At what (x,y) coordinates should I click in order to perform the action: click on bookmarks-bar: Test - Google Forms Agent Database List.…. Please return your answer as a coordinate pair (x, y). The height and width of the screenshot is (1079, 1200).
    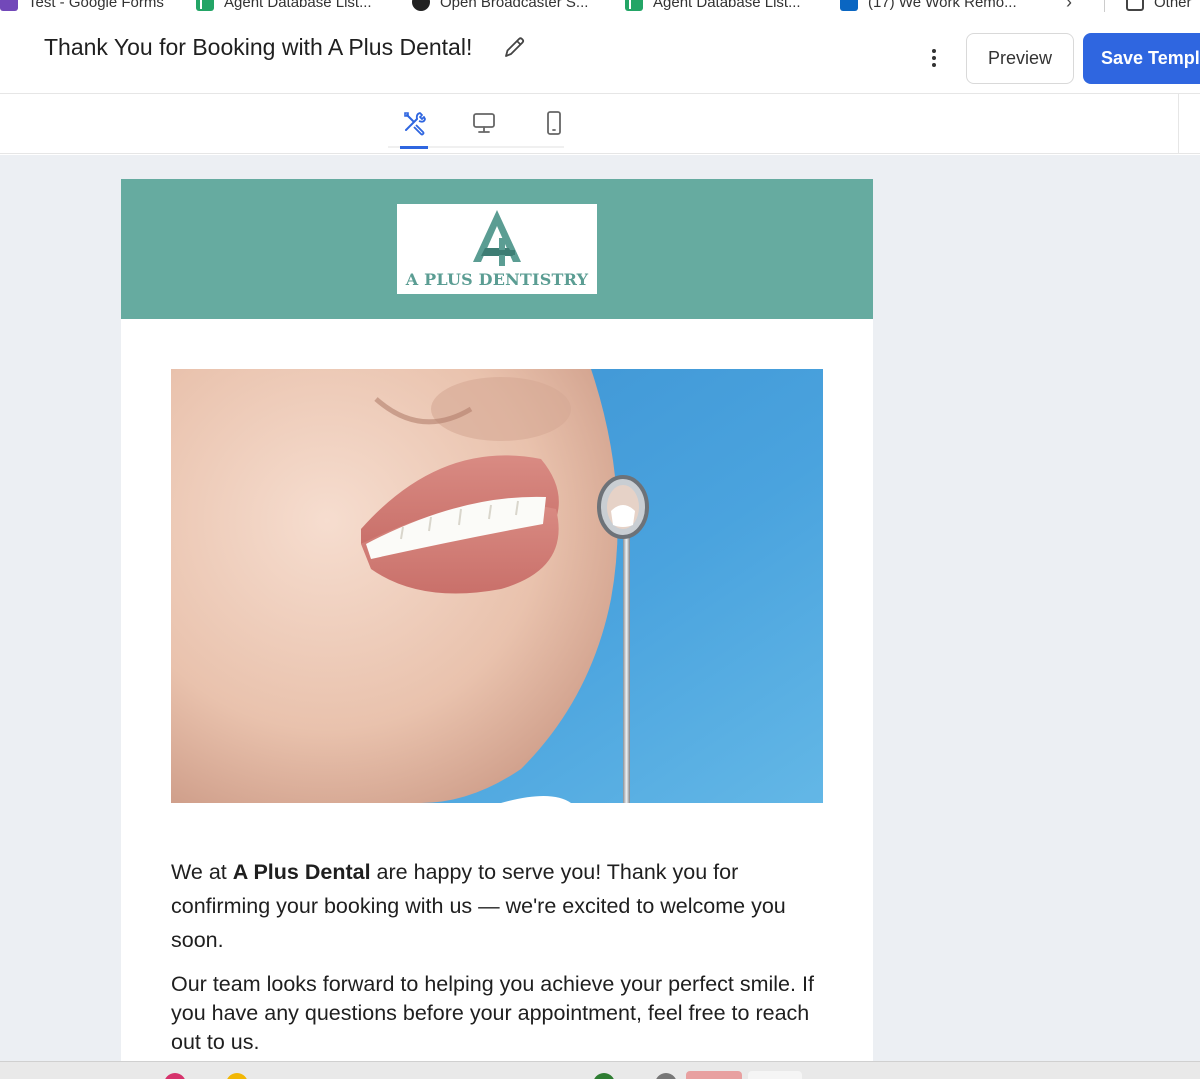
    Looking at the image, I should click on (600, 11).